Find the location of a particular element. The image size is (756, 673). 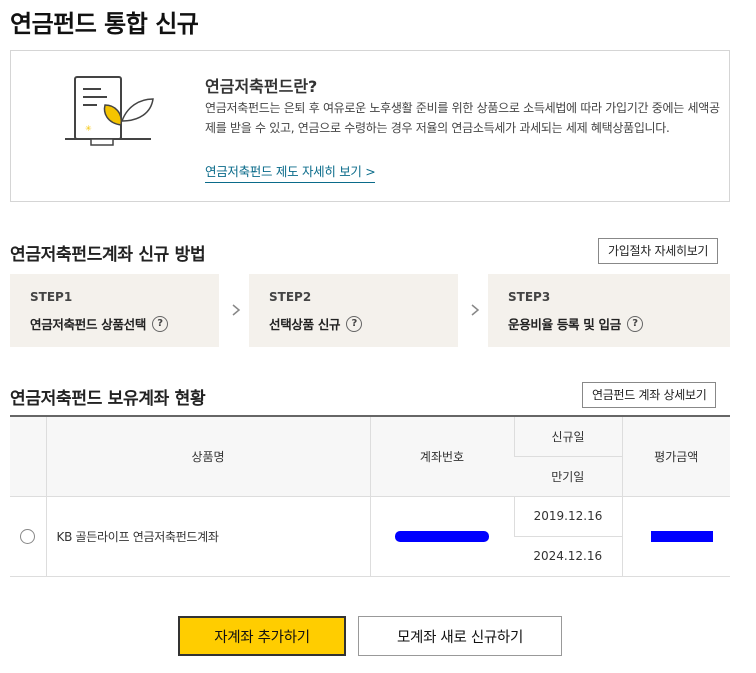

step-3-label: STEP3 is located at coordinates (529, 297).